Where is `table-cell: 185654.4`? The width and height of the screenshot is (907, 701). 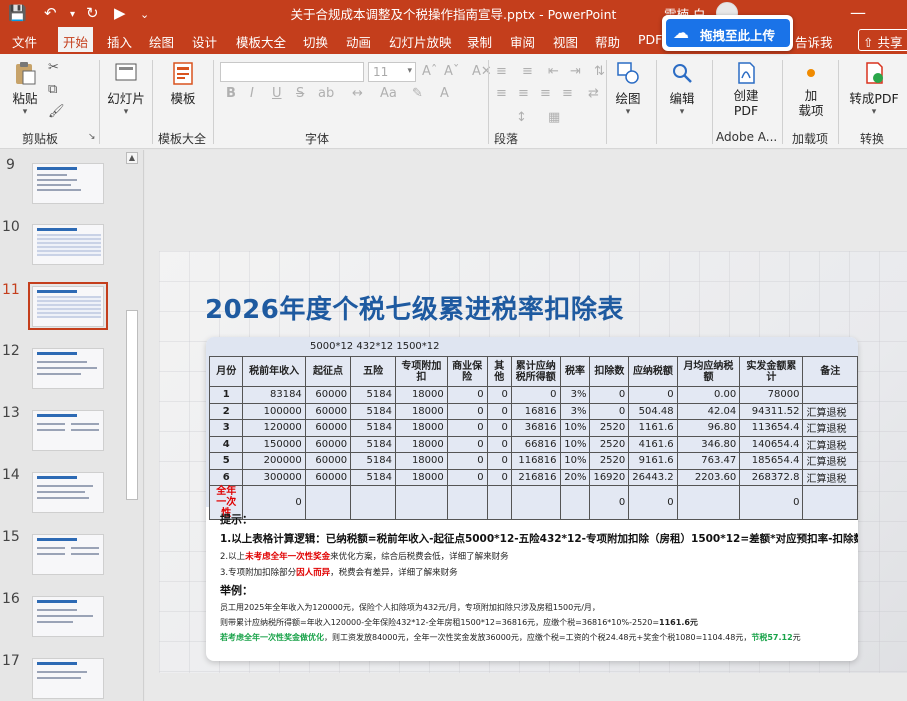 table-cell: 185654.4 is located at coordinates (771, 461).